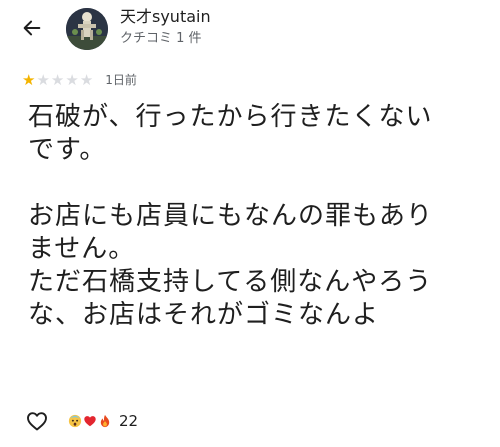 The image size is (500, 447). I want to click on review-count: クチコミ 1 件, so click(161, 38).